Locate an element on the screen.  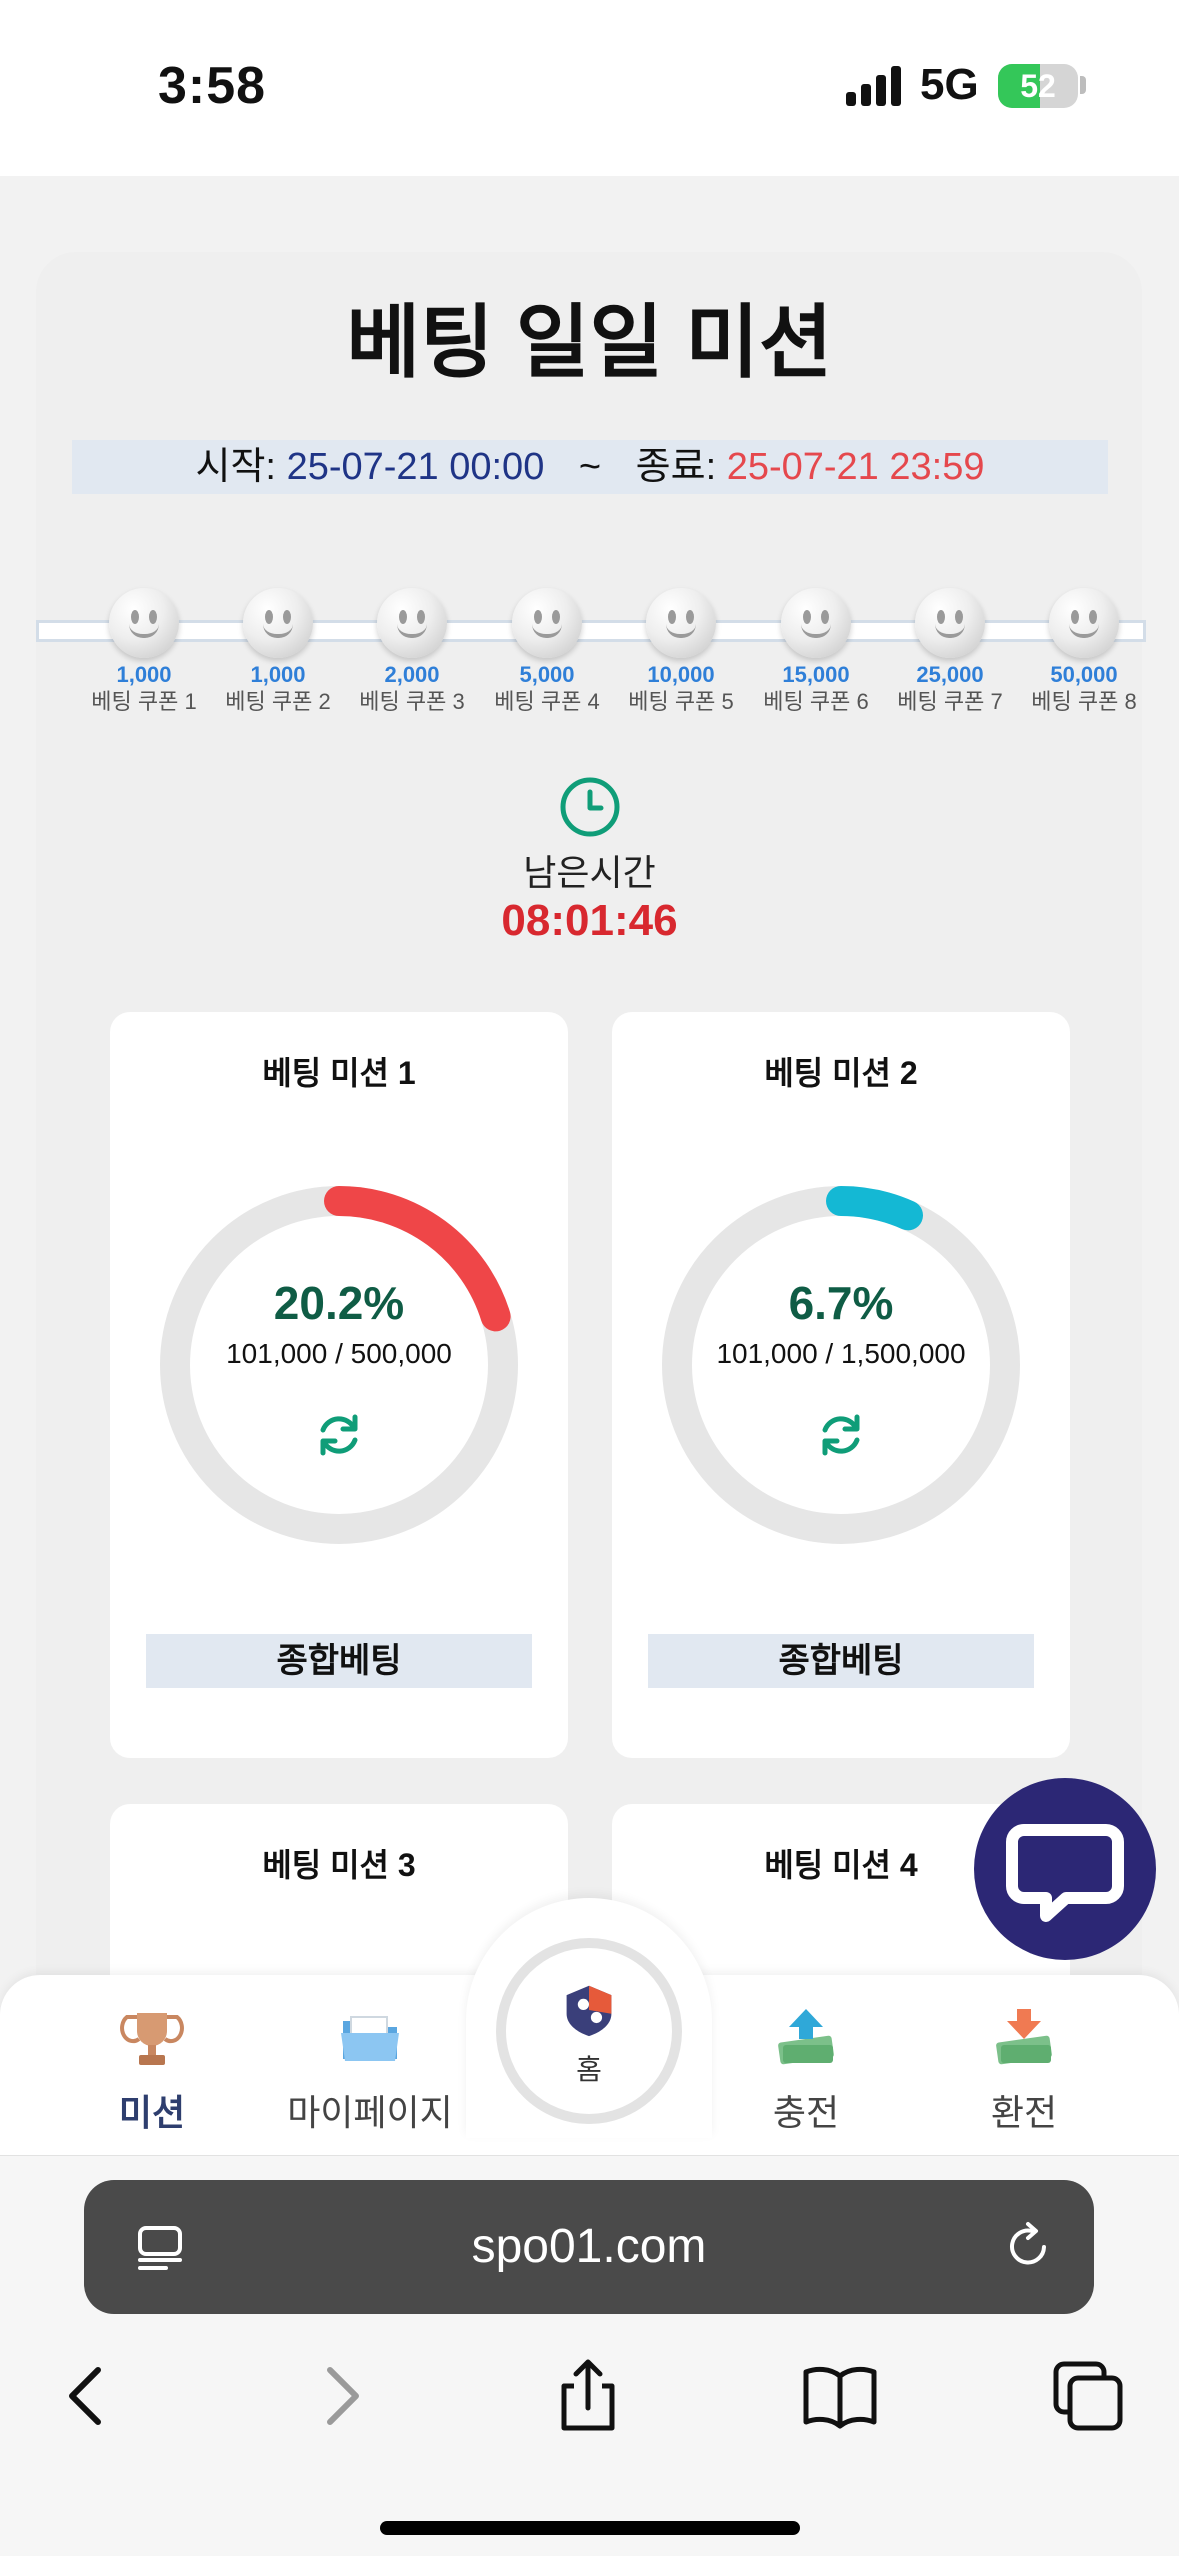
share-icon is located at coordinates (588, 2396).